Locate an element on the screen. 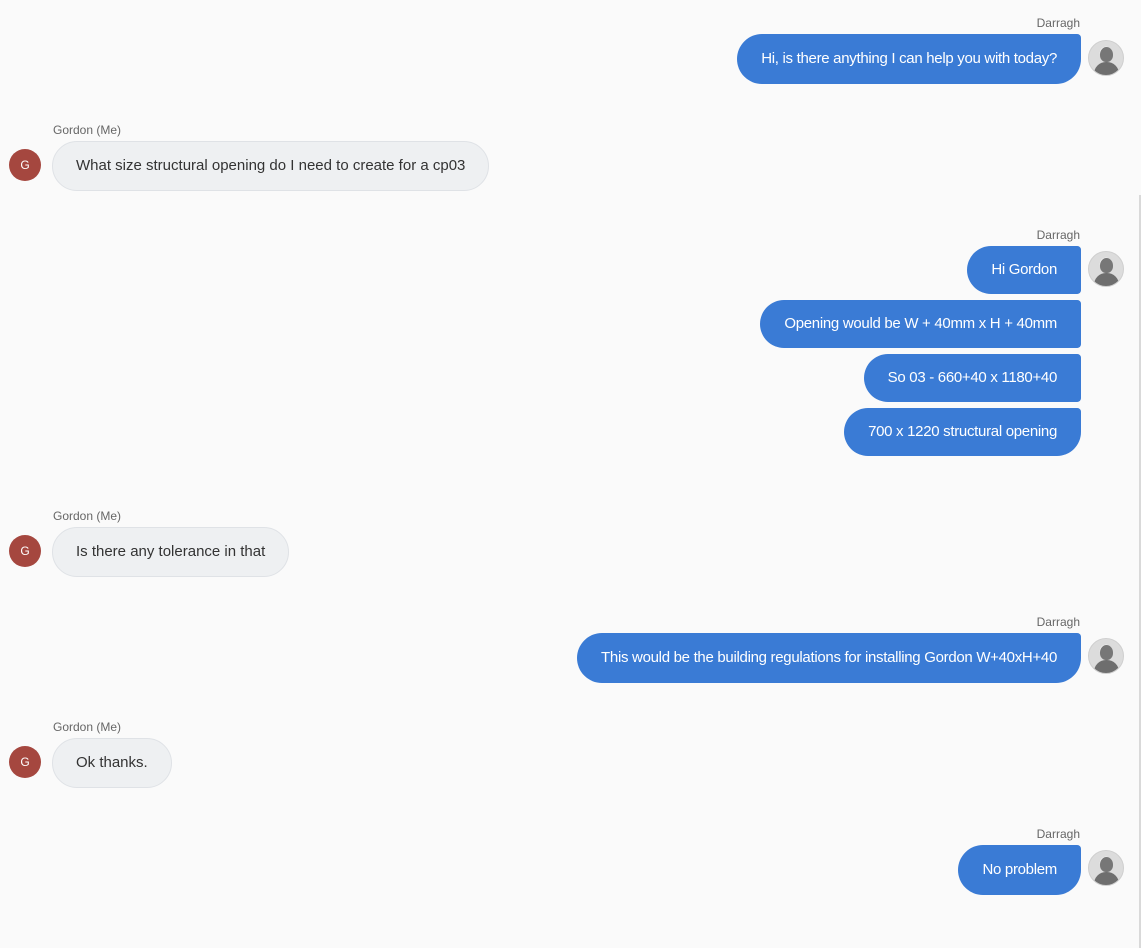 This screenshot has height=948, width=1141. message-group-agent: Darragh No problem is located at coordinates (1019, 861).